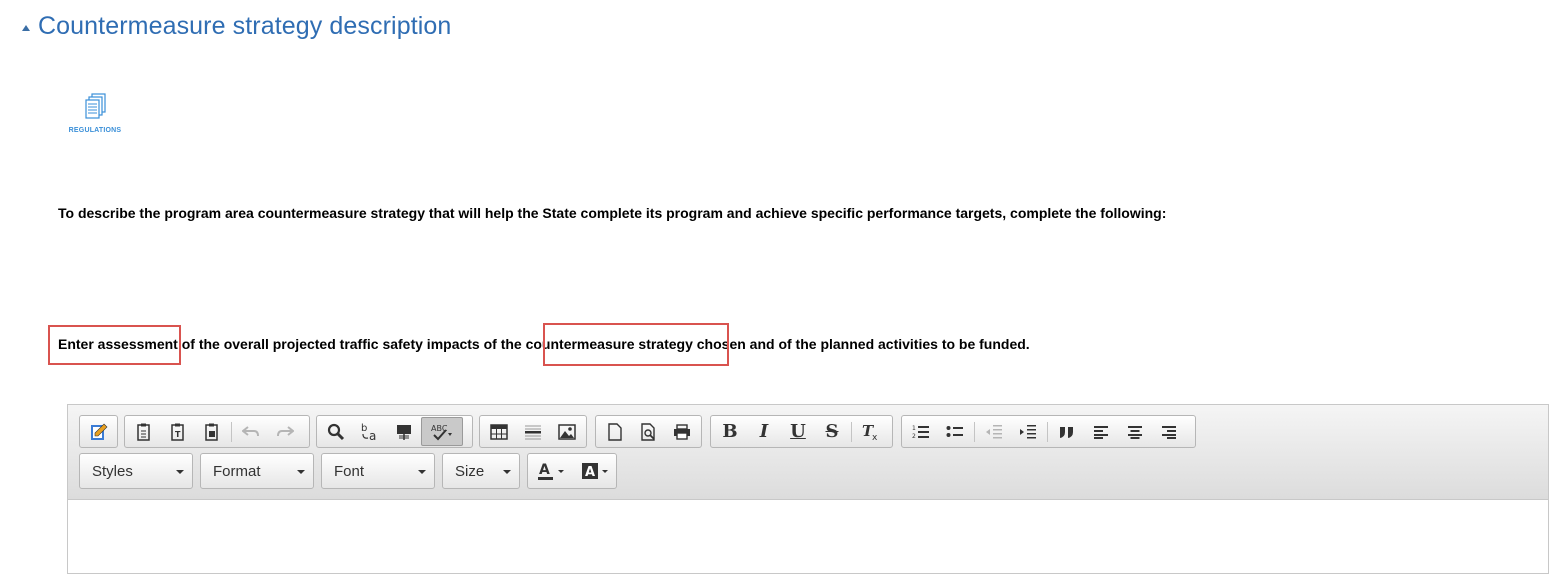 This screenshot has height=575, width=1555. I want to click on undo-button, so click(251, 431).